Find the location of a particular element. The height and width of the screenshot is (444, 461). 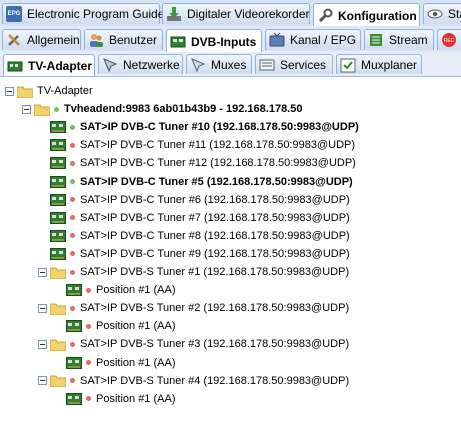

tab-recording: REC is located at coordinates (449, 39).